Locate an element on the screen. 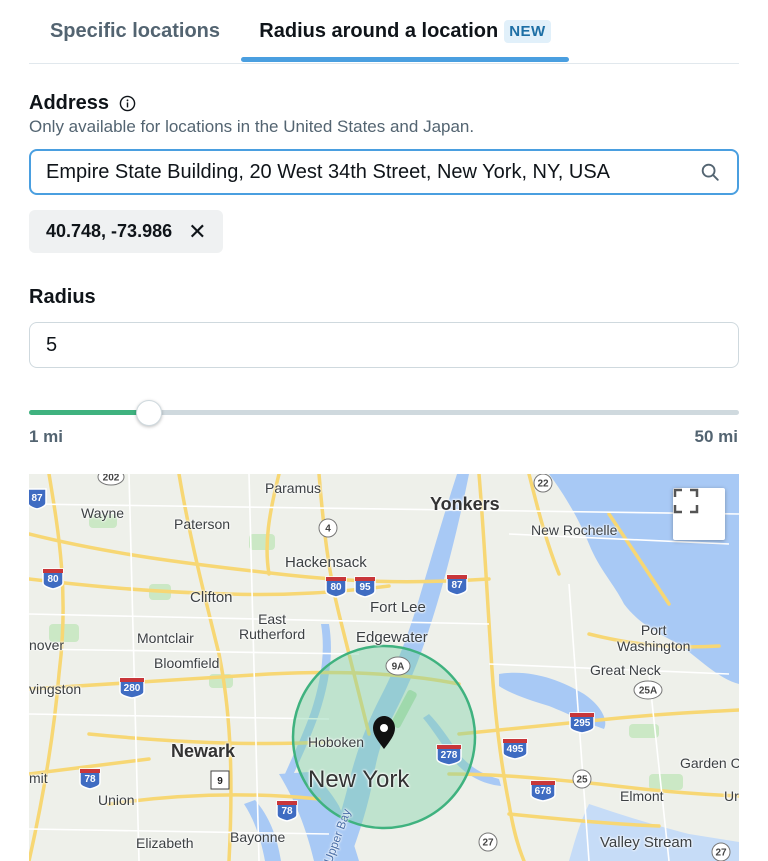 The width and height of the screenshot is (768, 861). shield-78: 78 is located at coordinates (287, 811).